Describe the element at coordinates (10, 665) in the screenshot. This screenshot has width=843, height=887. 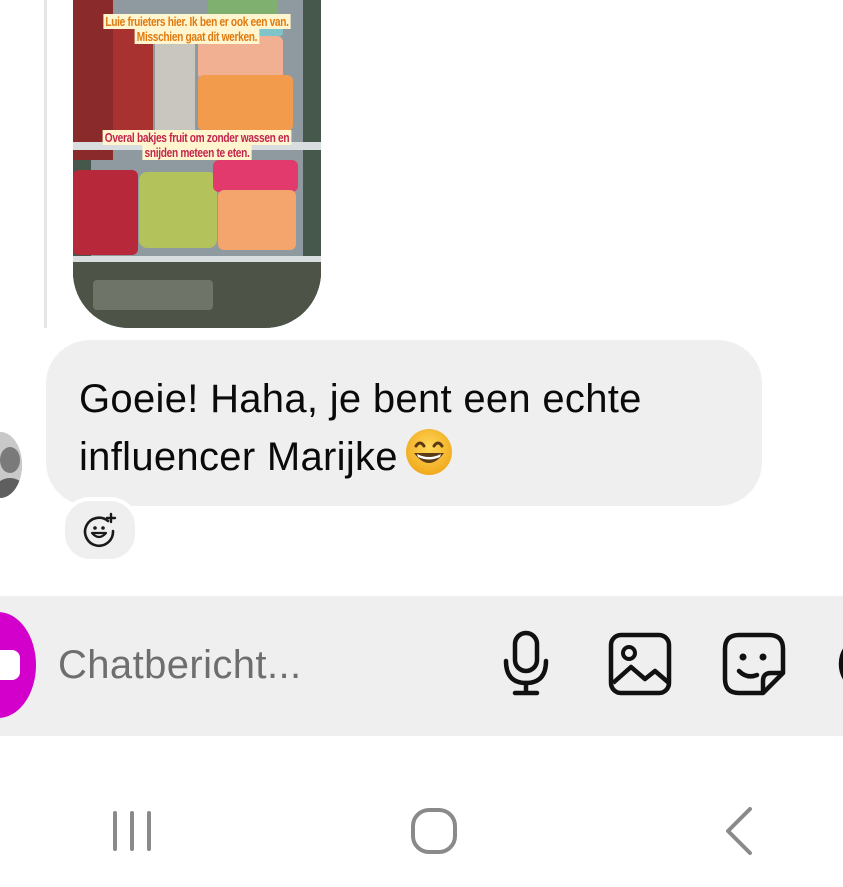
I see `camera-icon` at that location.